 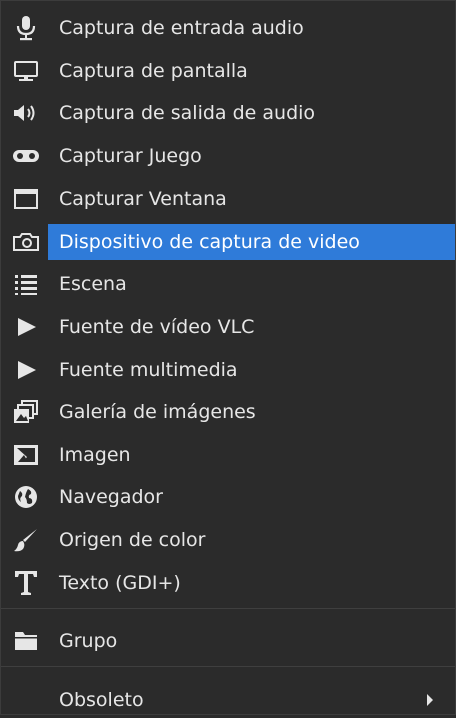 I want to click on menu-item-label: Capturar Ventana, so click(x=143, y=199).